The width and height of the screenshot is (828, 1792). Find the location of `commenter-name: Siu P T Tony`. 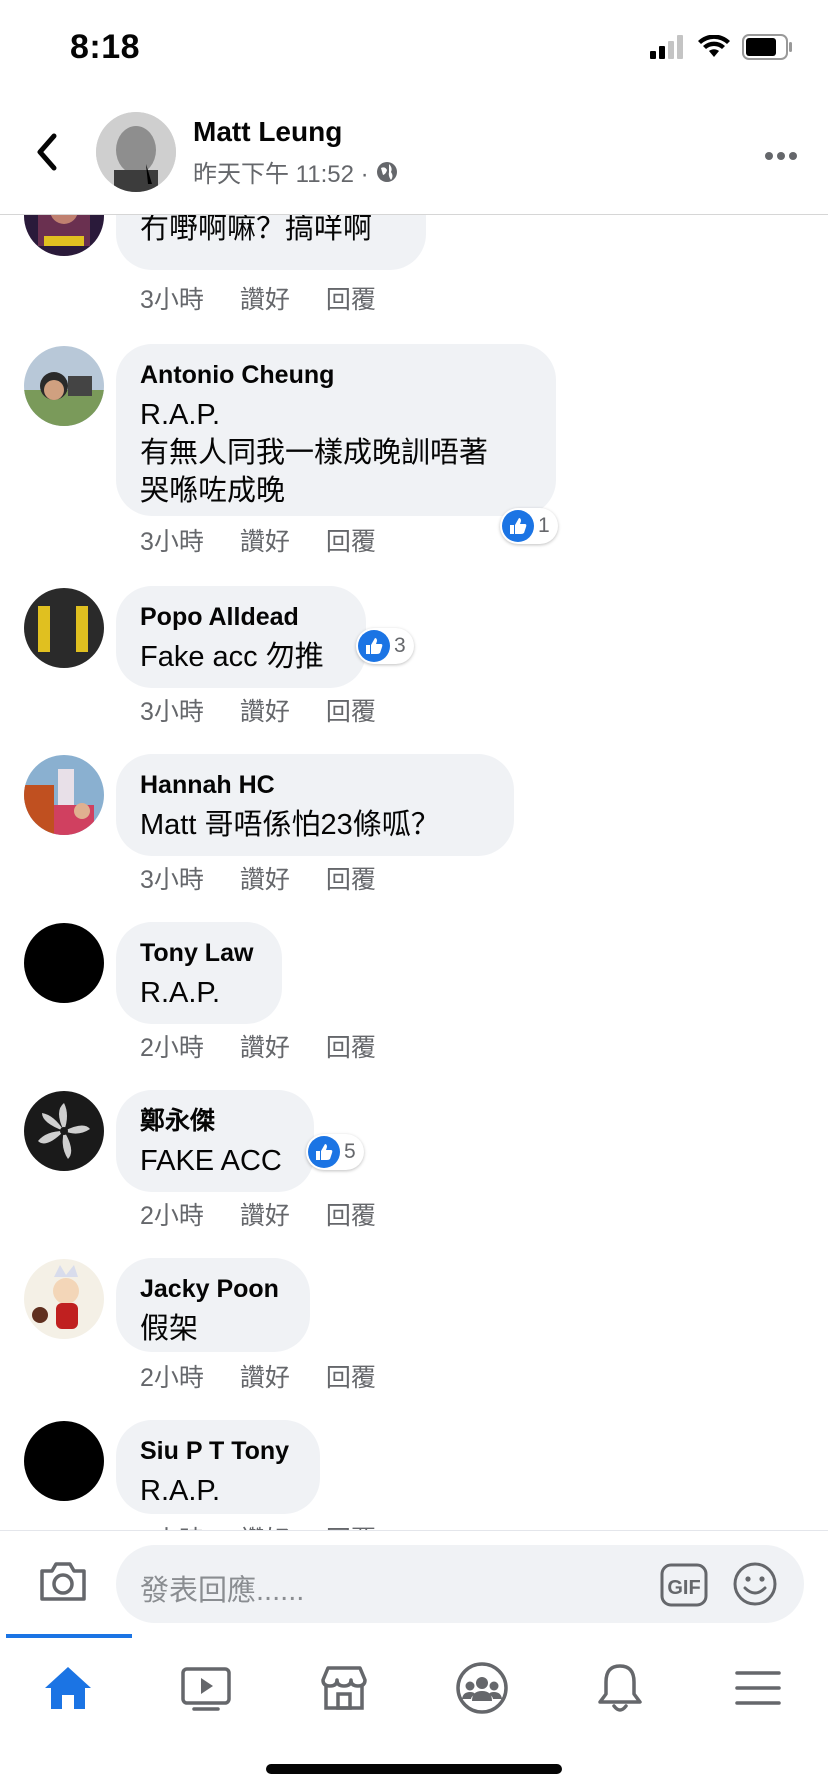

commenter-name: Siu P T Tony is located at coordinates (218, 1451).